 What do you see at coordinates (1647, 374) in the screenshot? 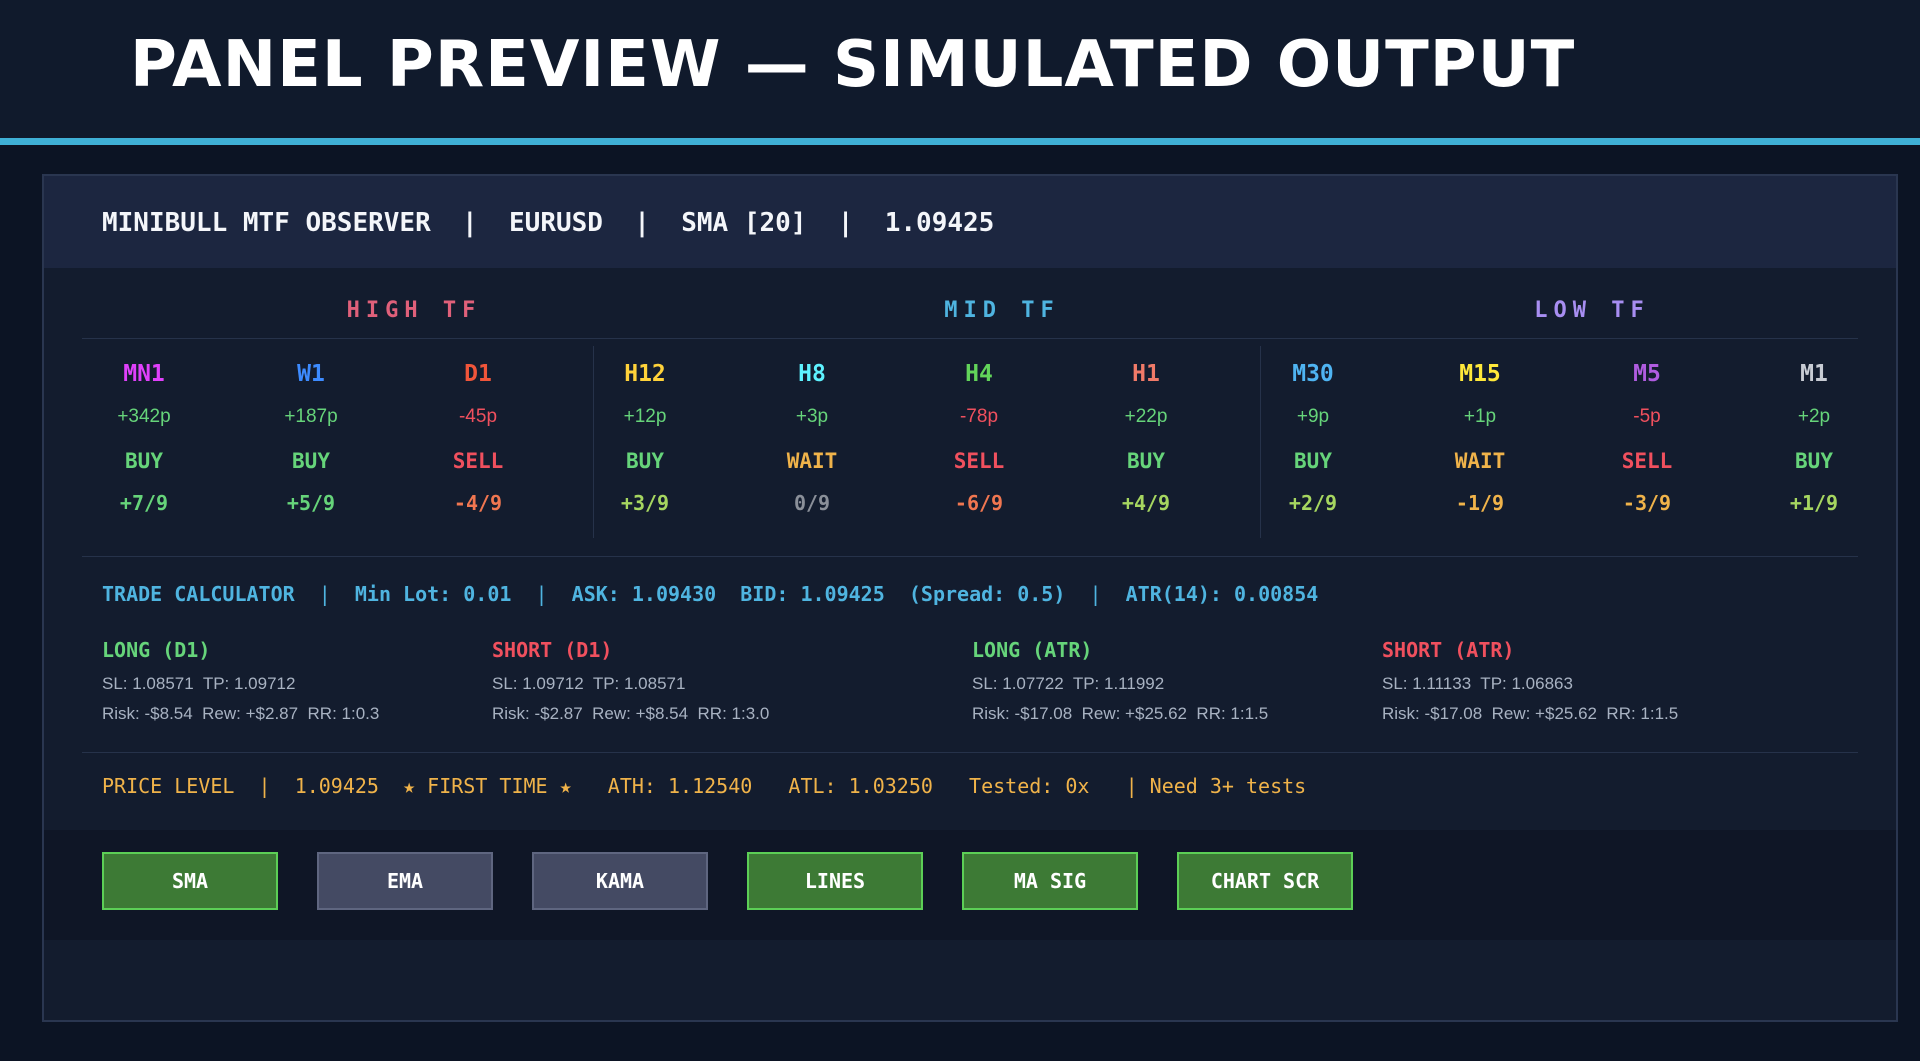
I see `timeframe-name: M5` at bounding box center [1647, 374].